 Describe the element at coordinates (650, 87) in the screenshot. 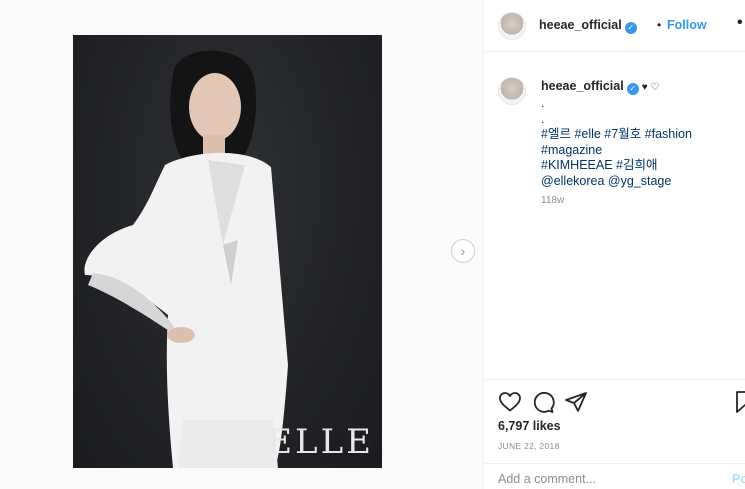

I see `caption-hearts: ♥ ♡` at that location.